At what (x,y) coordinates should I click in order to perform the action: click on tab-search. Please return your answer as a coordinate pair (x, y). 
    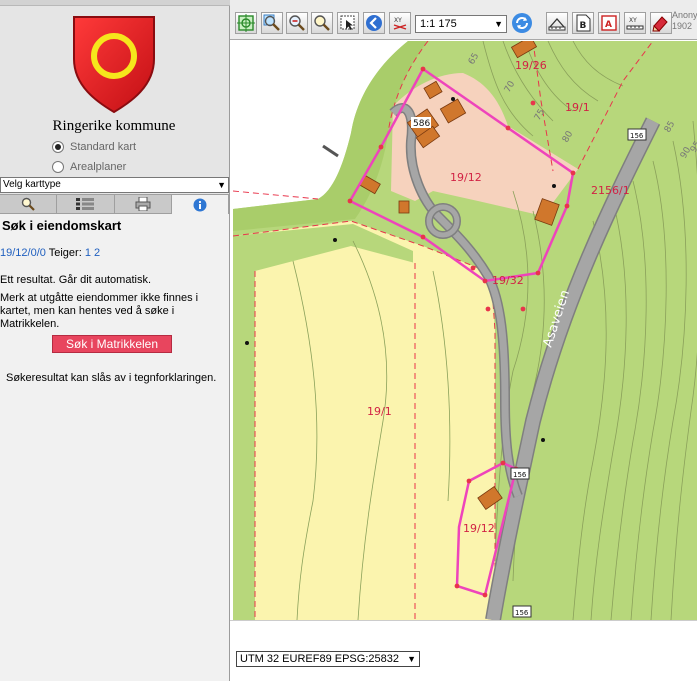
    Looking at the image, I should click on (29, 204).